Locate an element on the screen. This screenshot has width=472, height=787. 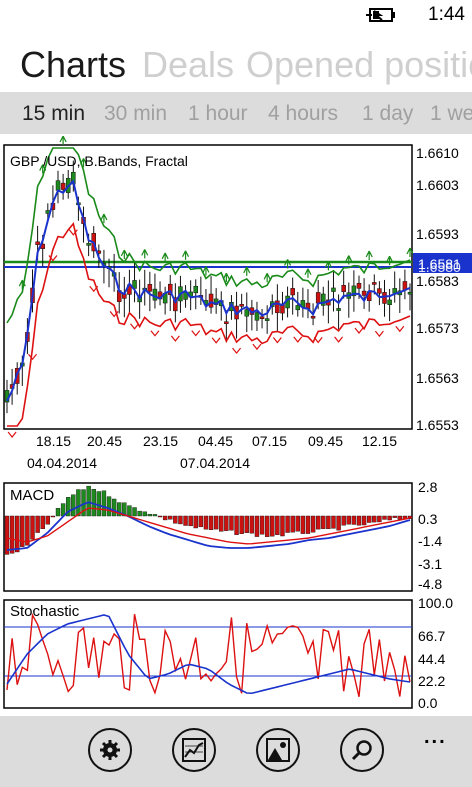
pivot-item-deals: Deals is located at coordinates (188, 65).